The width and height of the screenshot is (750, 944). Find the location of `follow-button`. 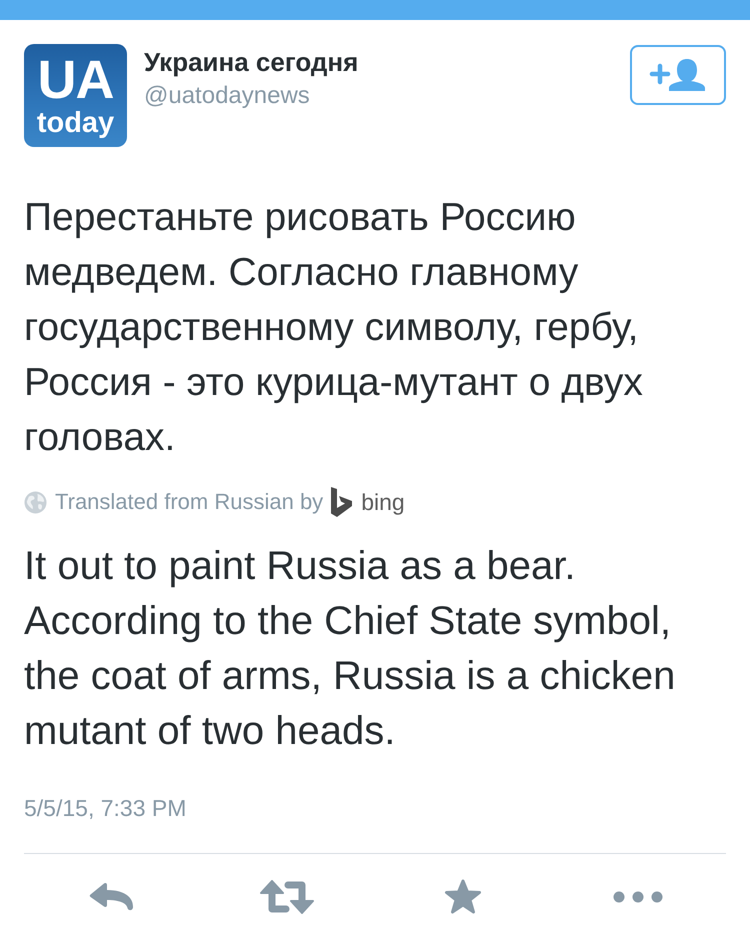

follow-button is located at coordinates (678, 75).